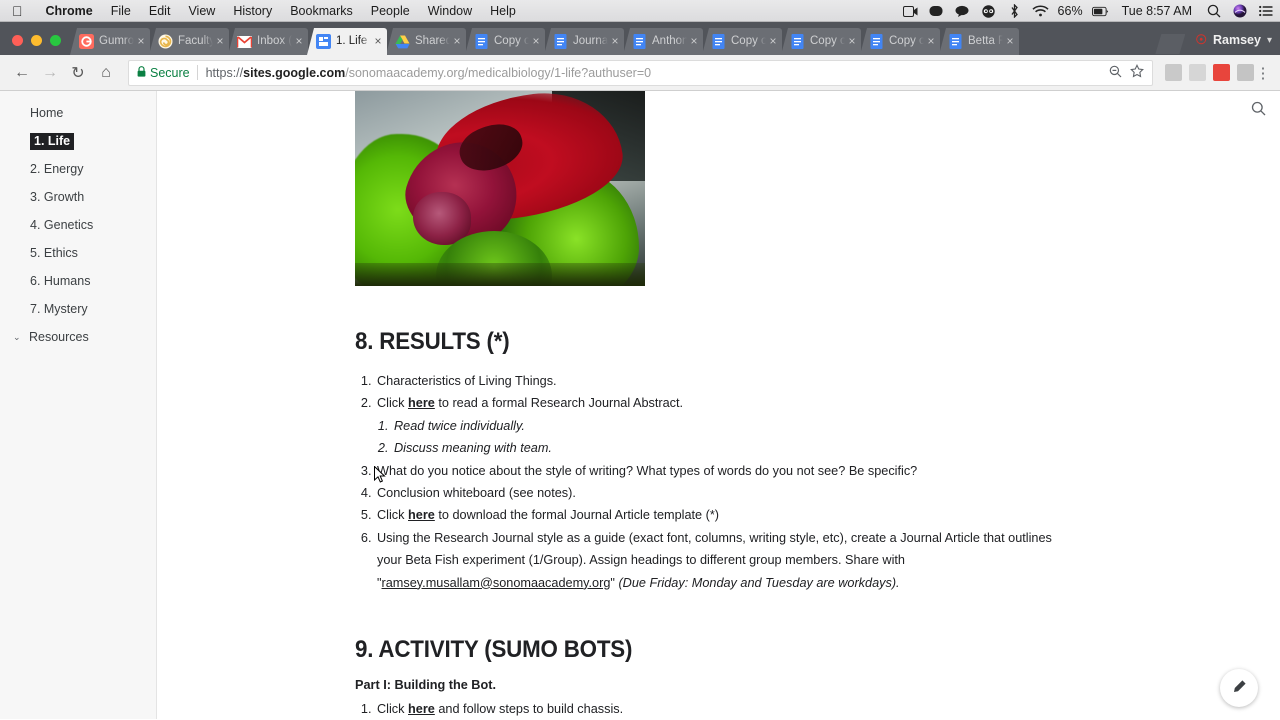 This screenshot has height=720, width=1280. I want to click on menu-history: History, so click(252, 11).